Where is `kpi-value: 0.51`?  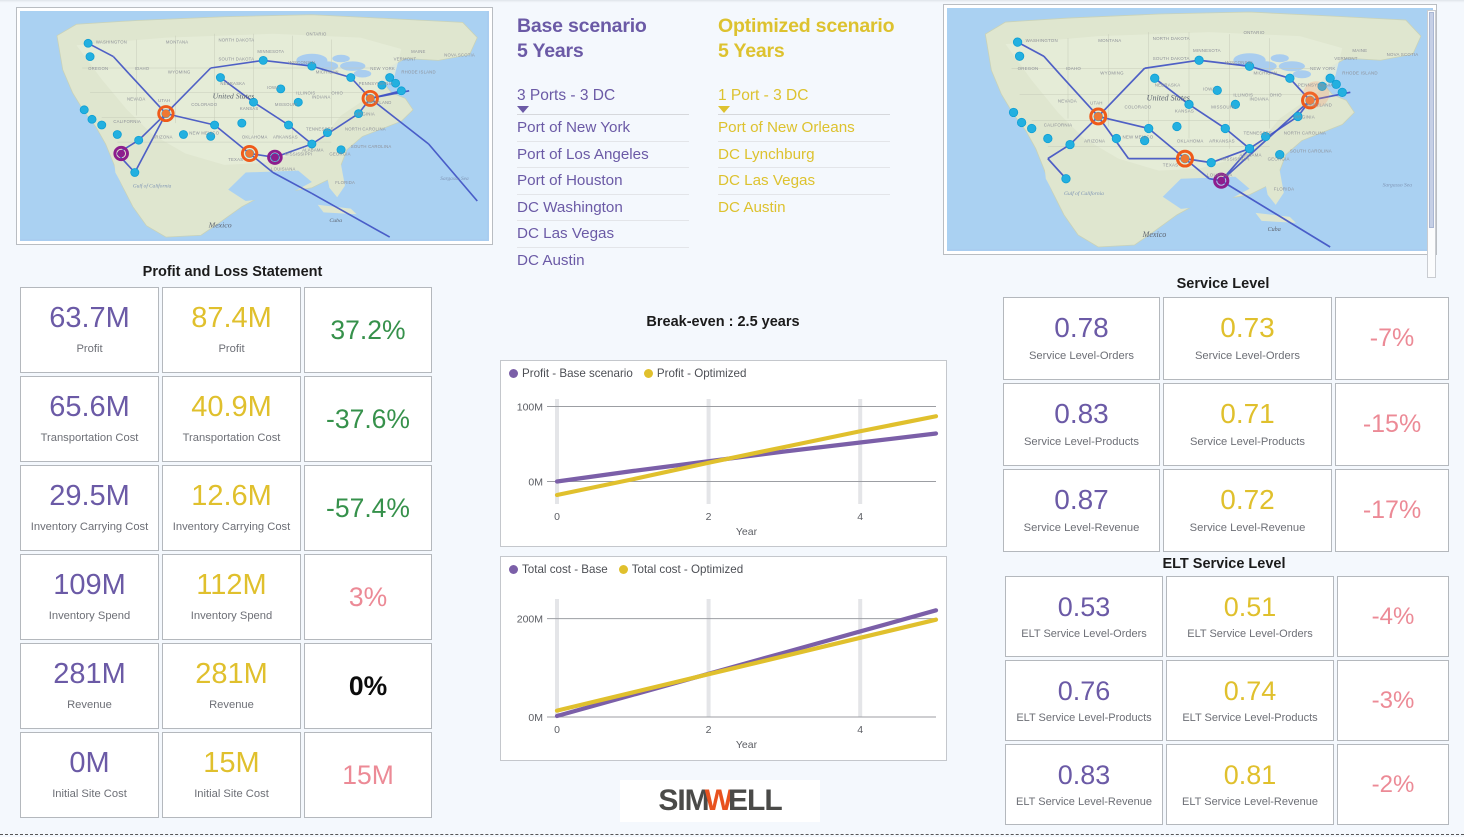
kpi-value: 0.51 is located at coordinates (1250, 606).